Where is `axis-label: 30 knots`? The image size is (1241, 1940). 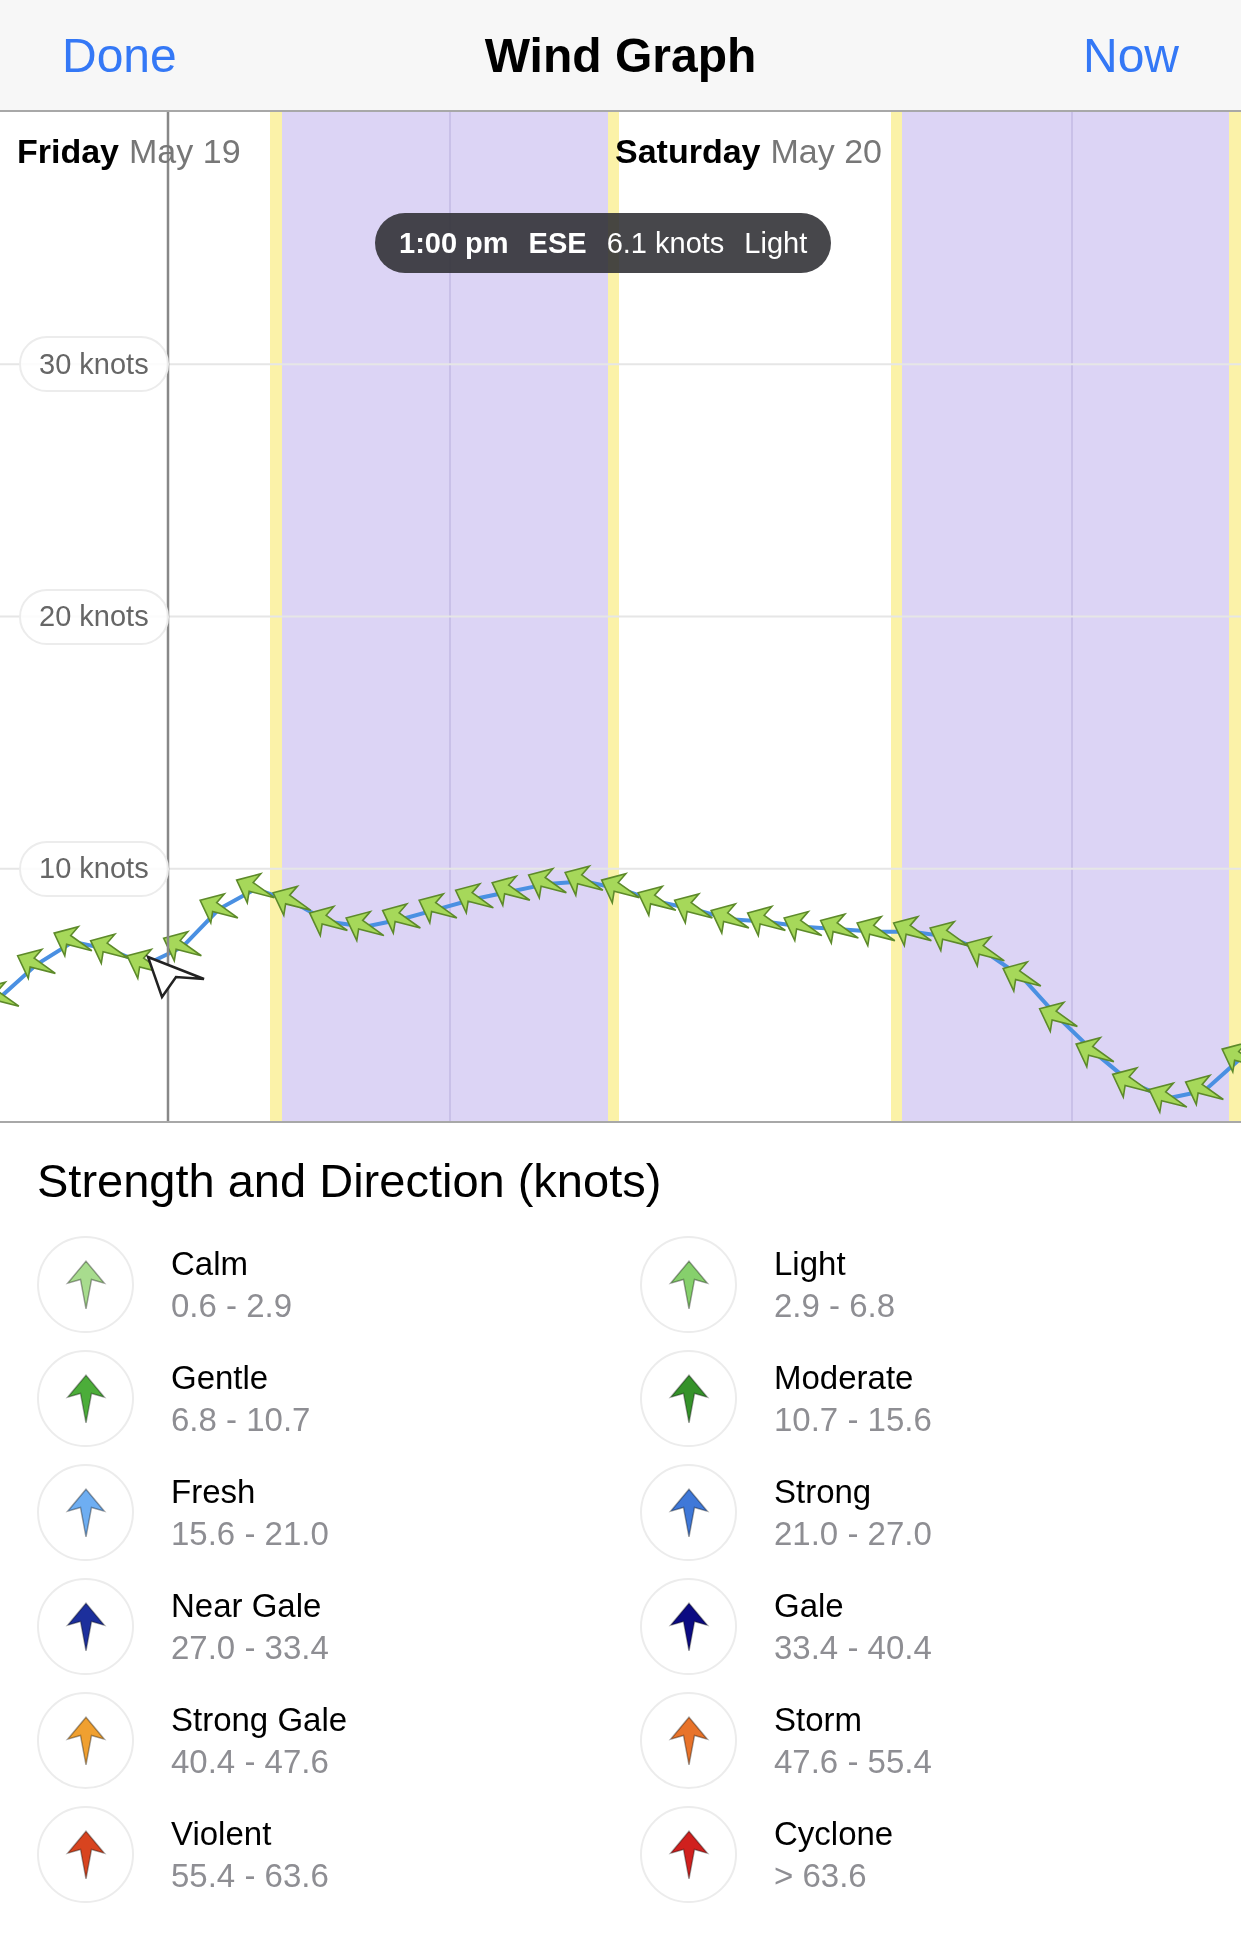 axis-label: 30 knots is located at coordinates (94, 364).